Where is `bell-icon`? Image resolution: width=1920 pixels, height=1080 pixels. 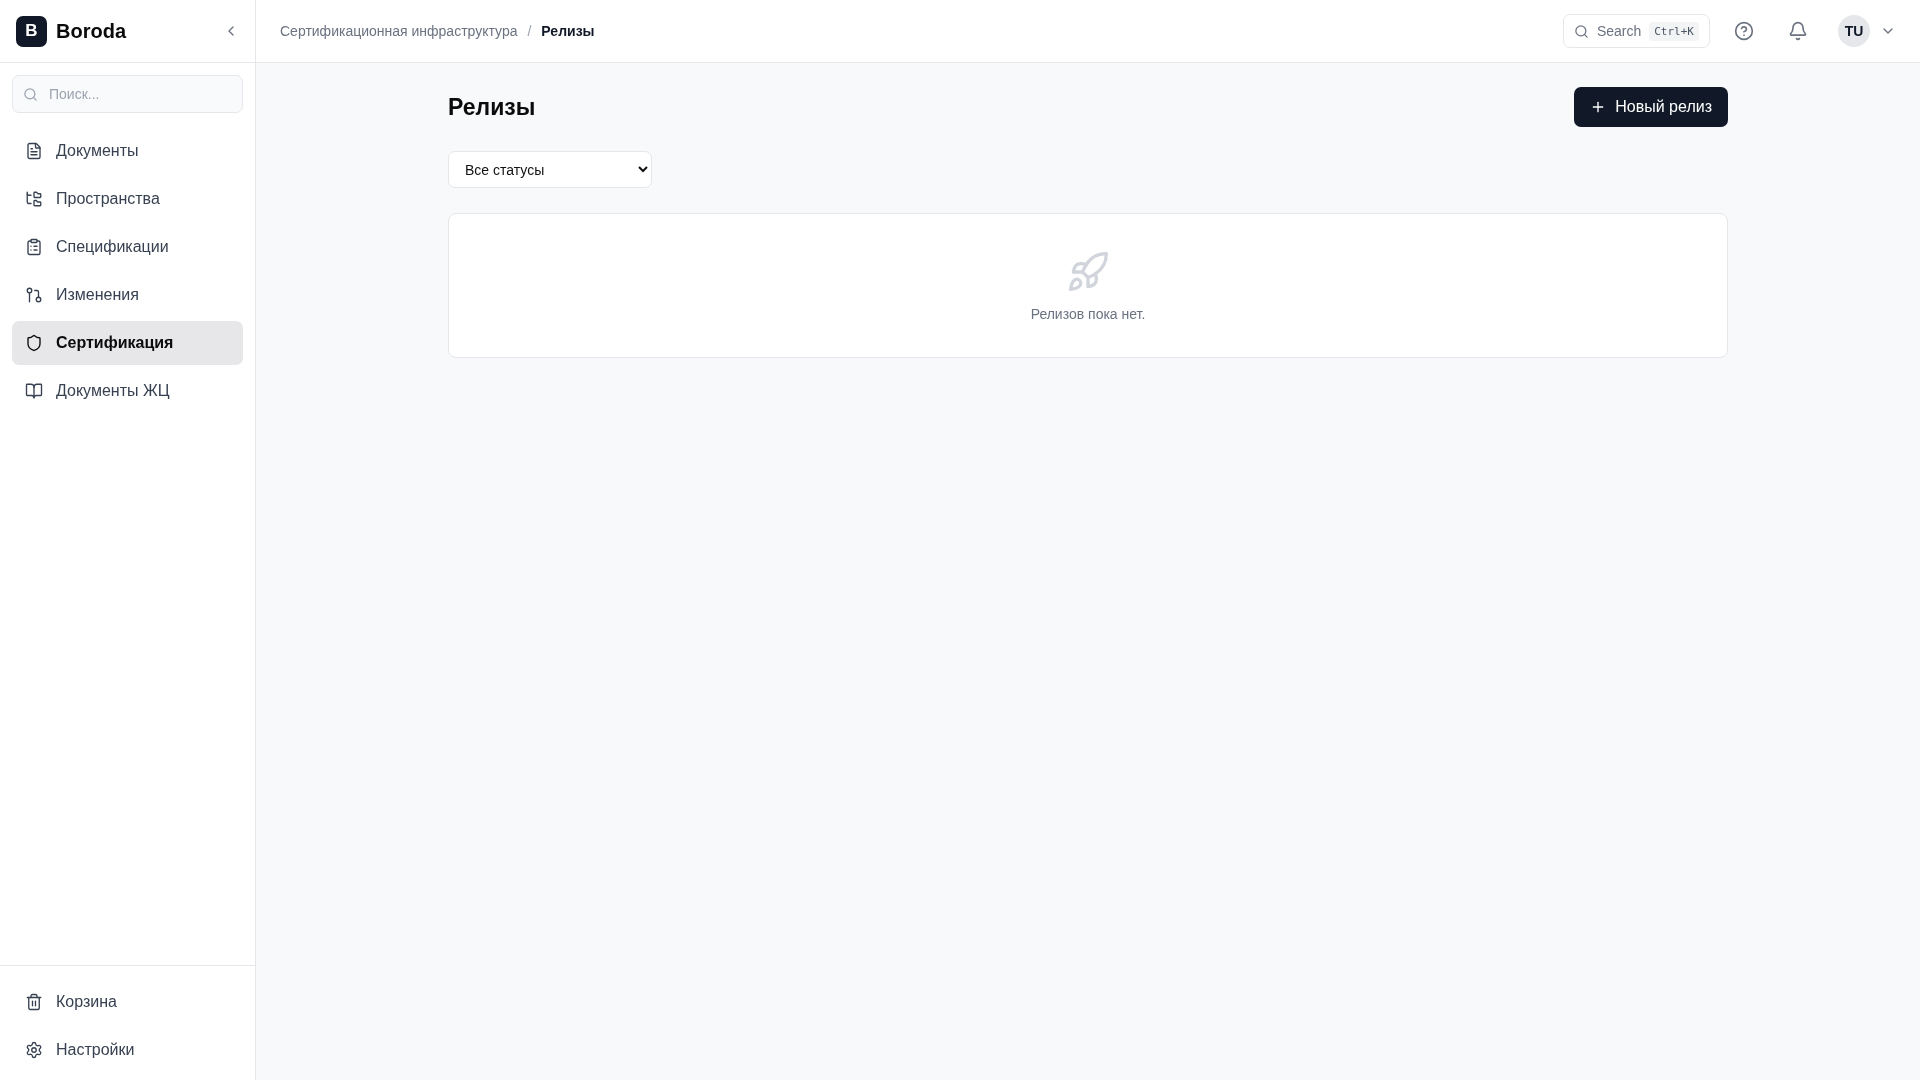 bell-icon is located at coordinates (1798, 31).